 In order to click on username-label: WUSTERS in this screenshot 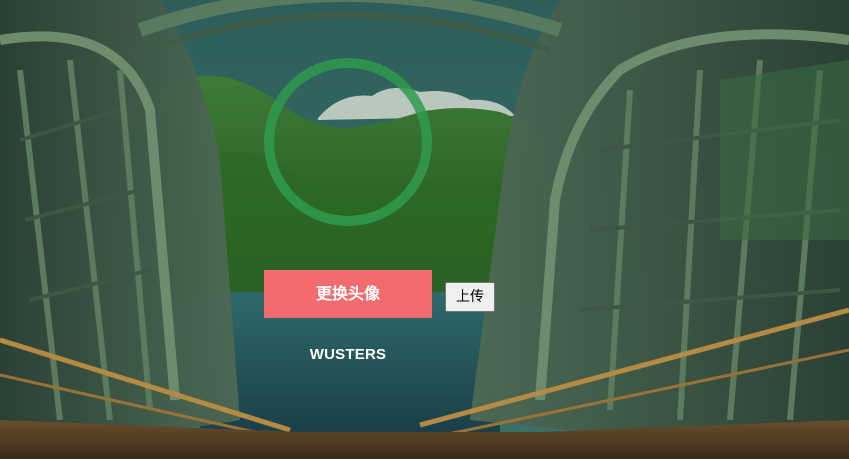, I will do `click(348, 354)`.